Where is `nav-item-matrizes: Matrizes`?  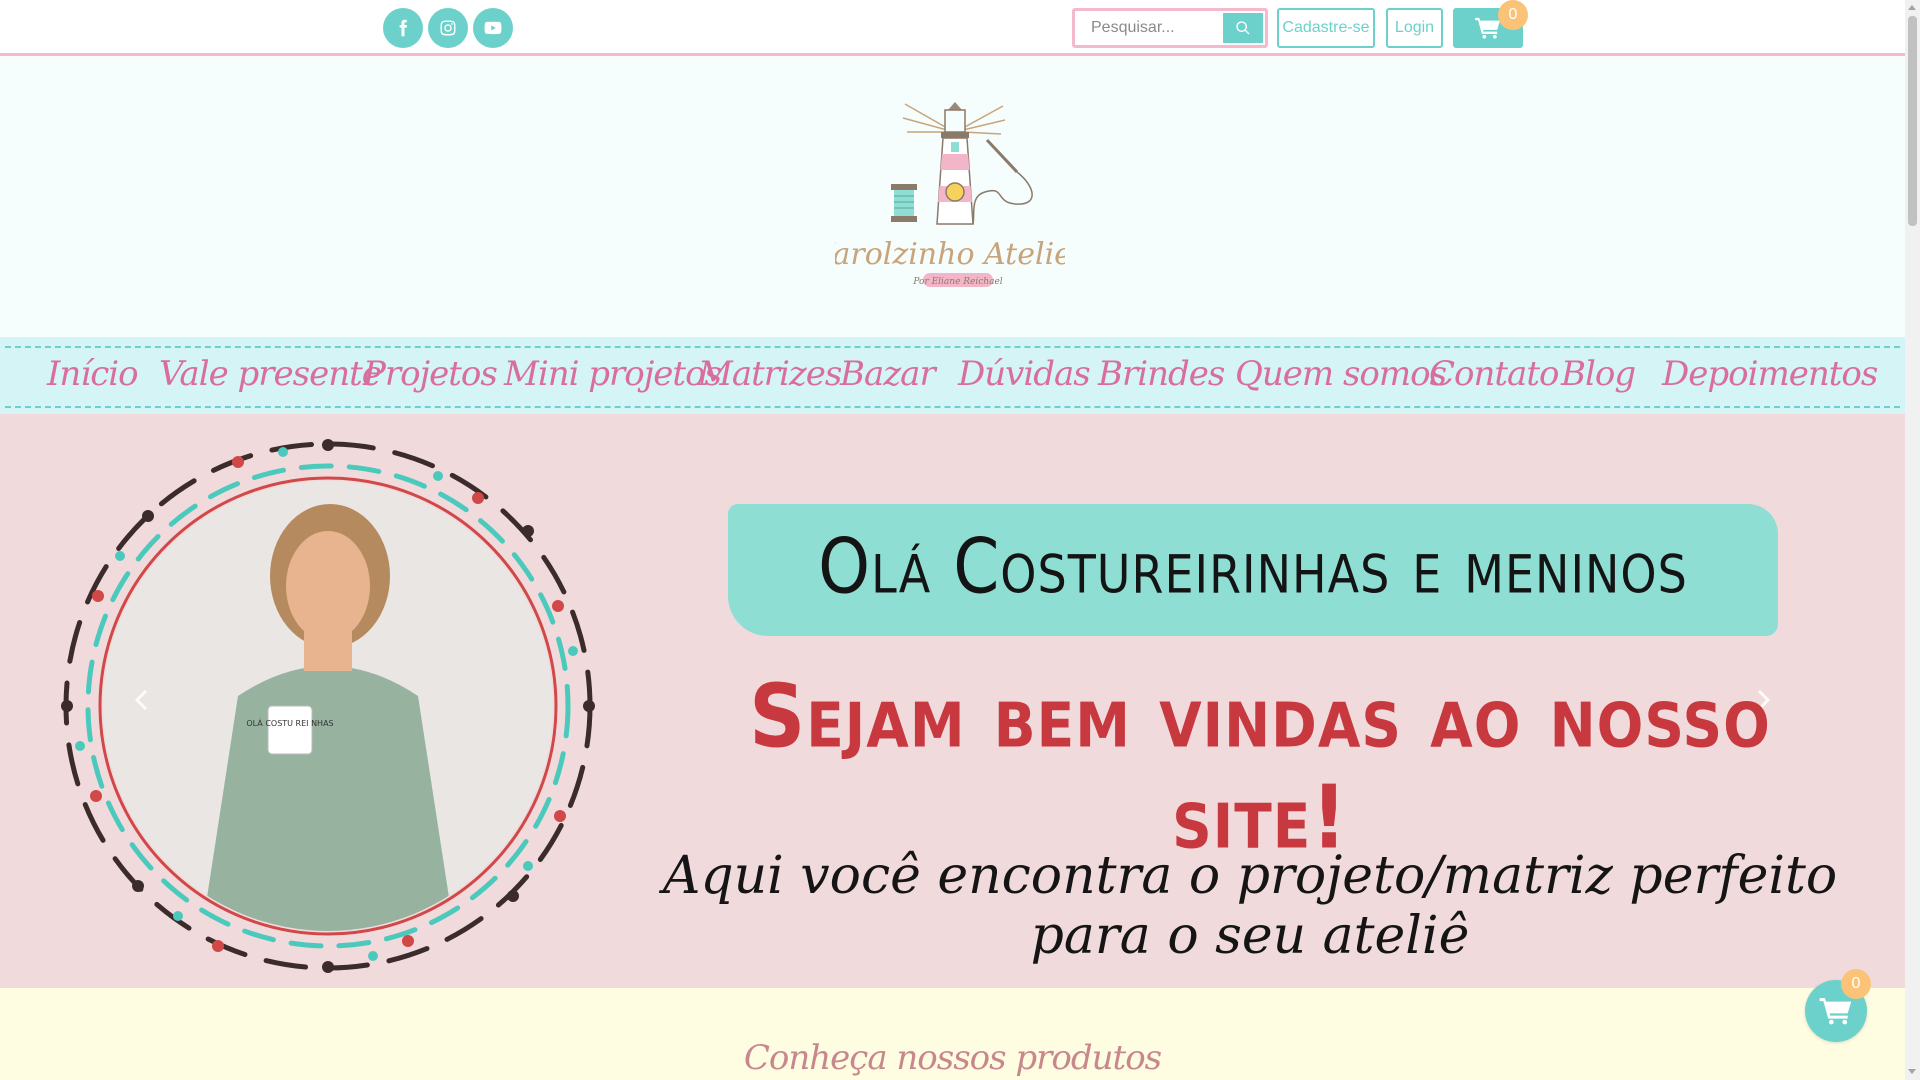
nav-item-matrizes: Matrizes is located at coordinates (770, 374).